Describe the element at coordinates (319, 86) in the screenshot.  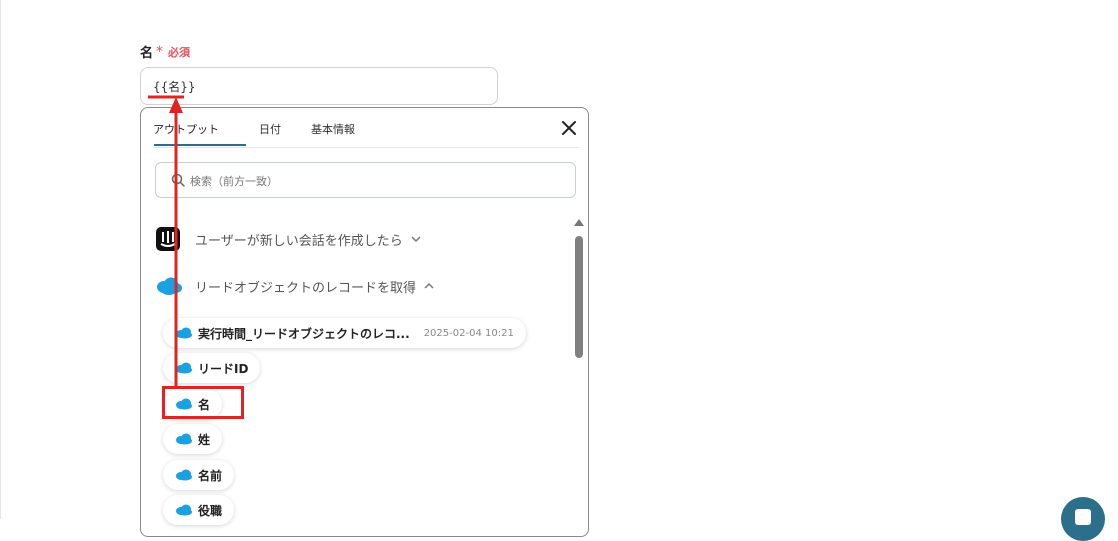
I see `name-input: {{名}}` at that location.